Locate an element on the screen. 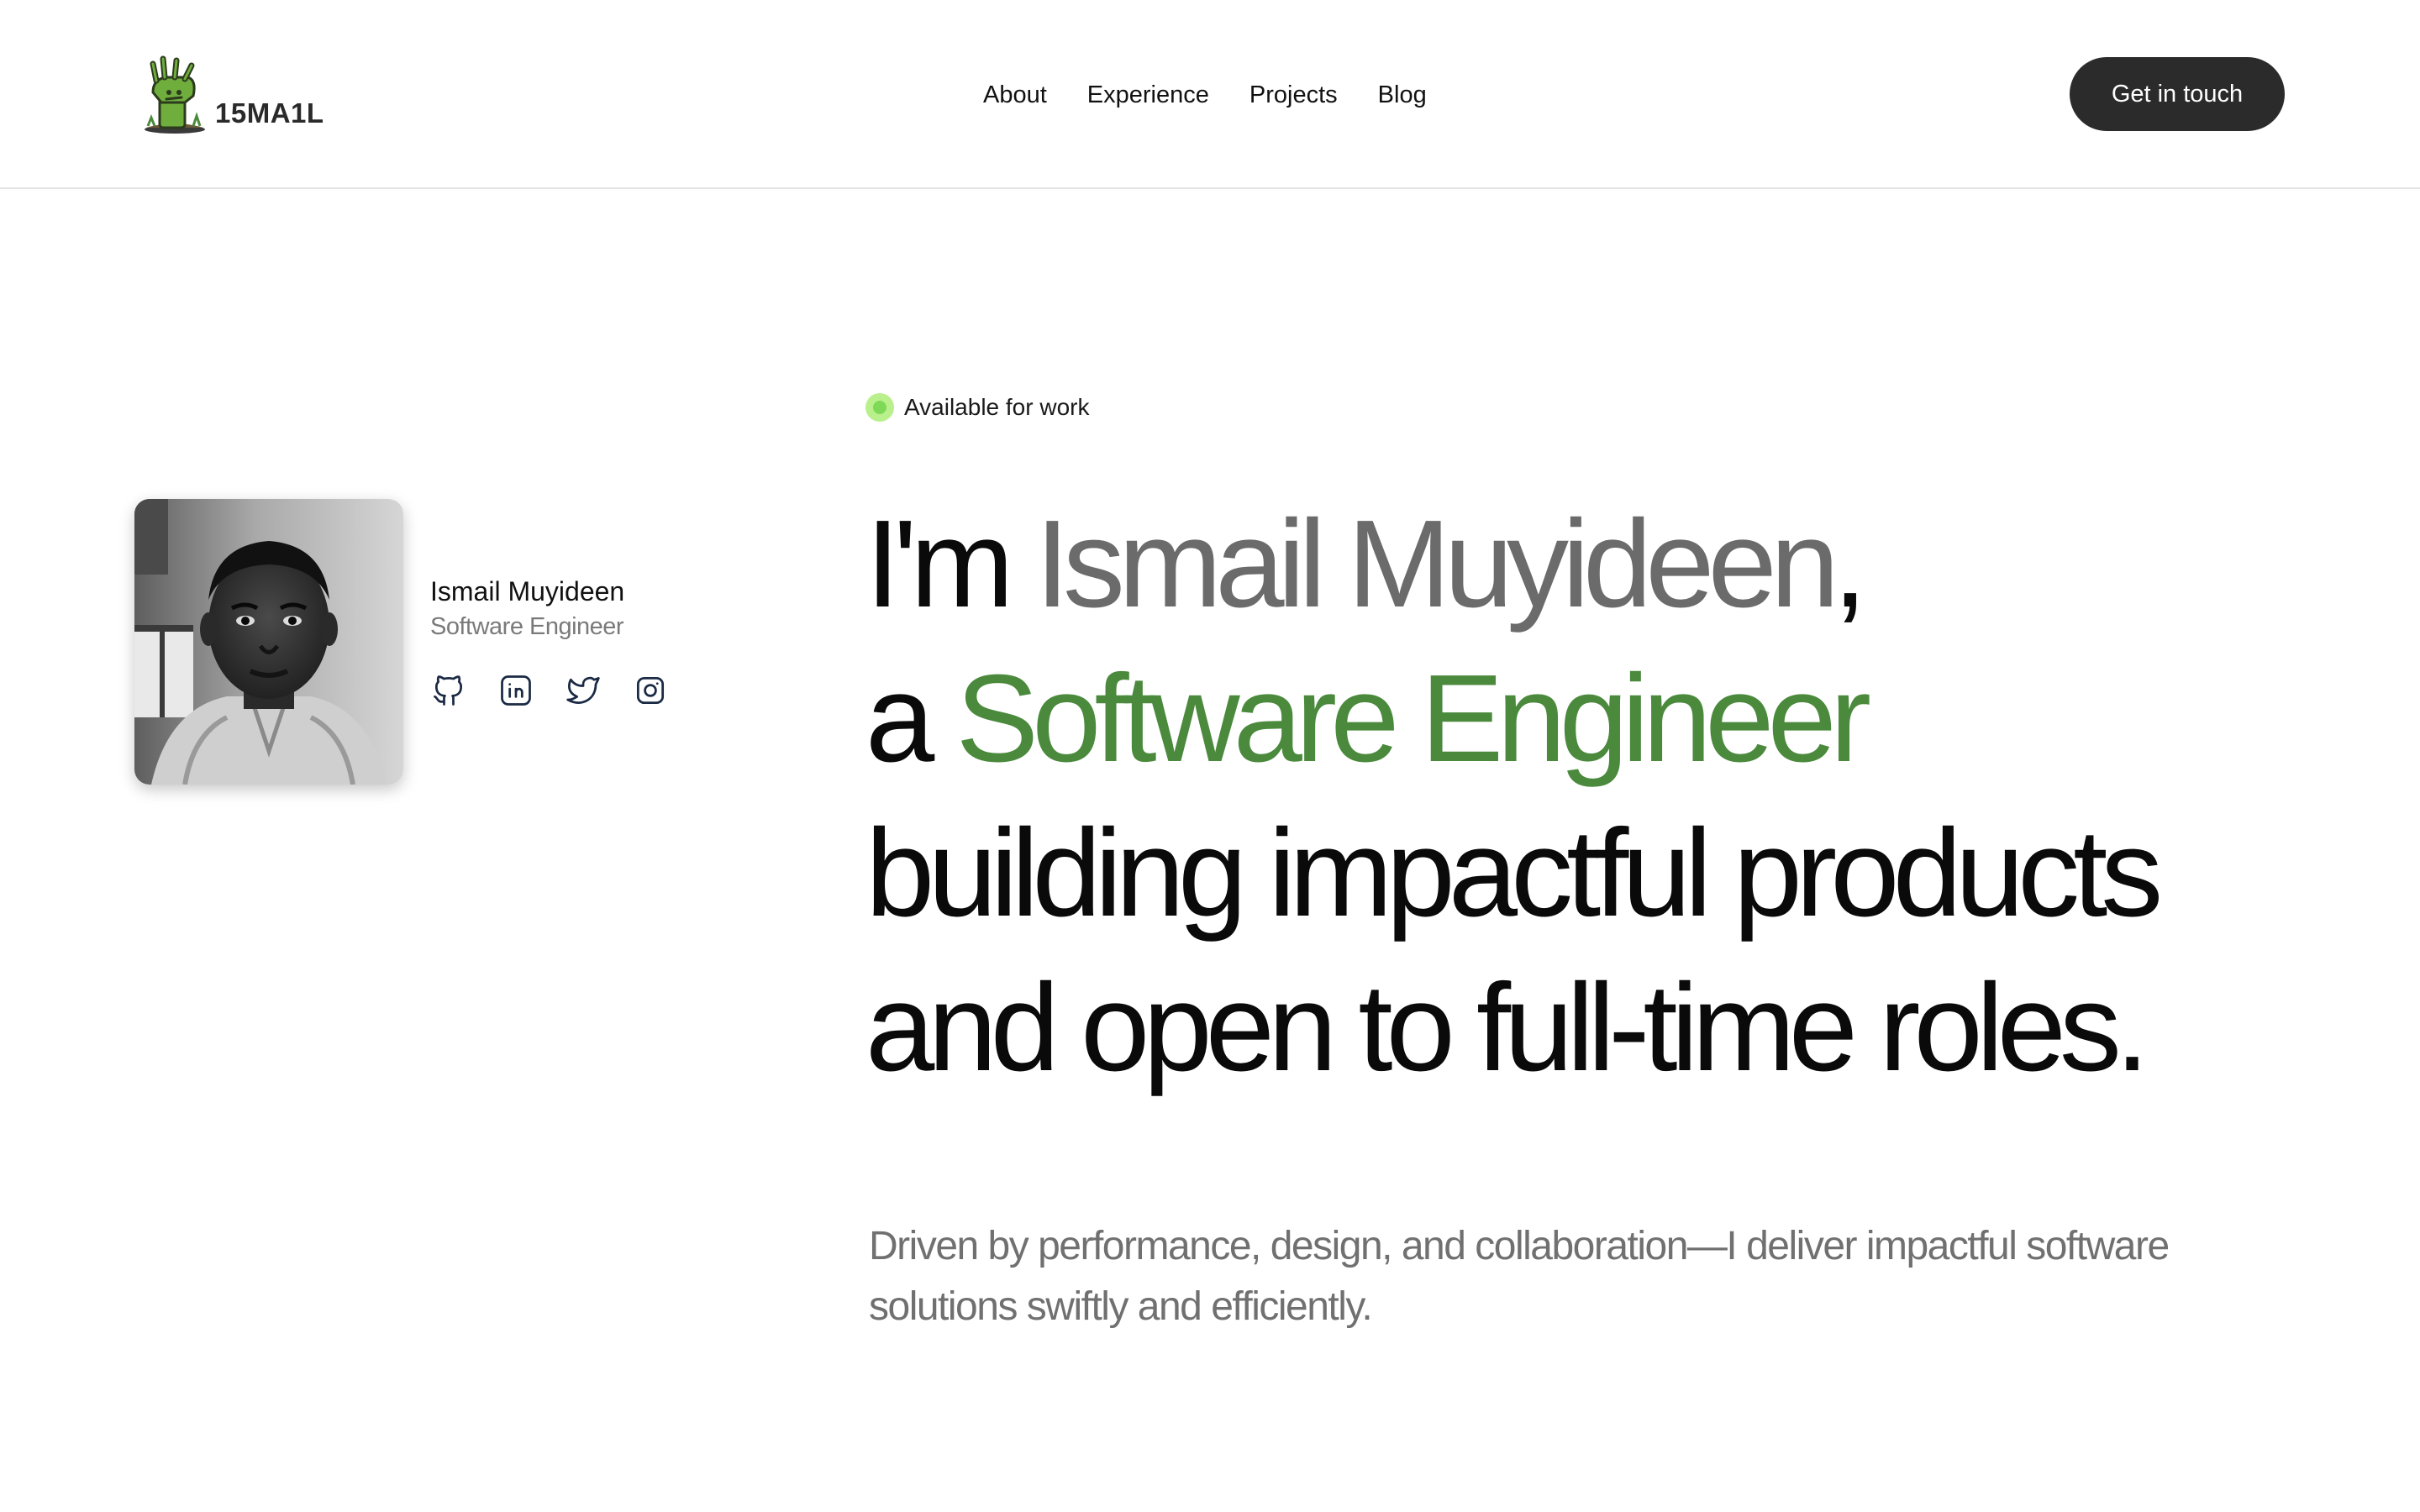  main-nav: About Experience Projects Blog is located at coordinates (1205, 95).